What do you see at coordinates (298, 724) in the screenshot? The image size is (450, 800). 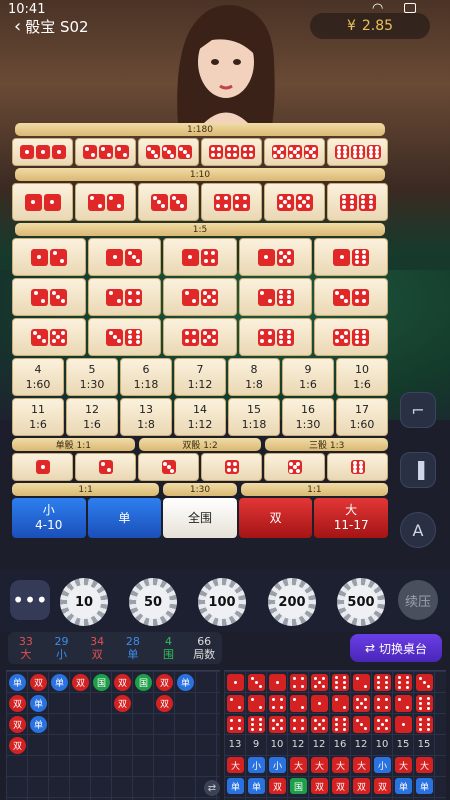 I see `history-die-4-icon` at bounding box center [298, 724].